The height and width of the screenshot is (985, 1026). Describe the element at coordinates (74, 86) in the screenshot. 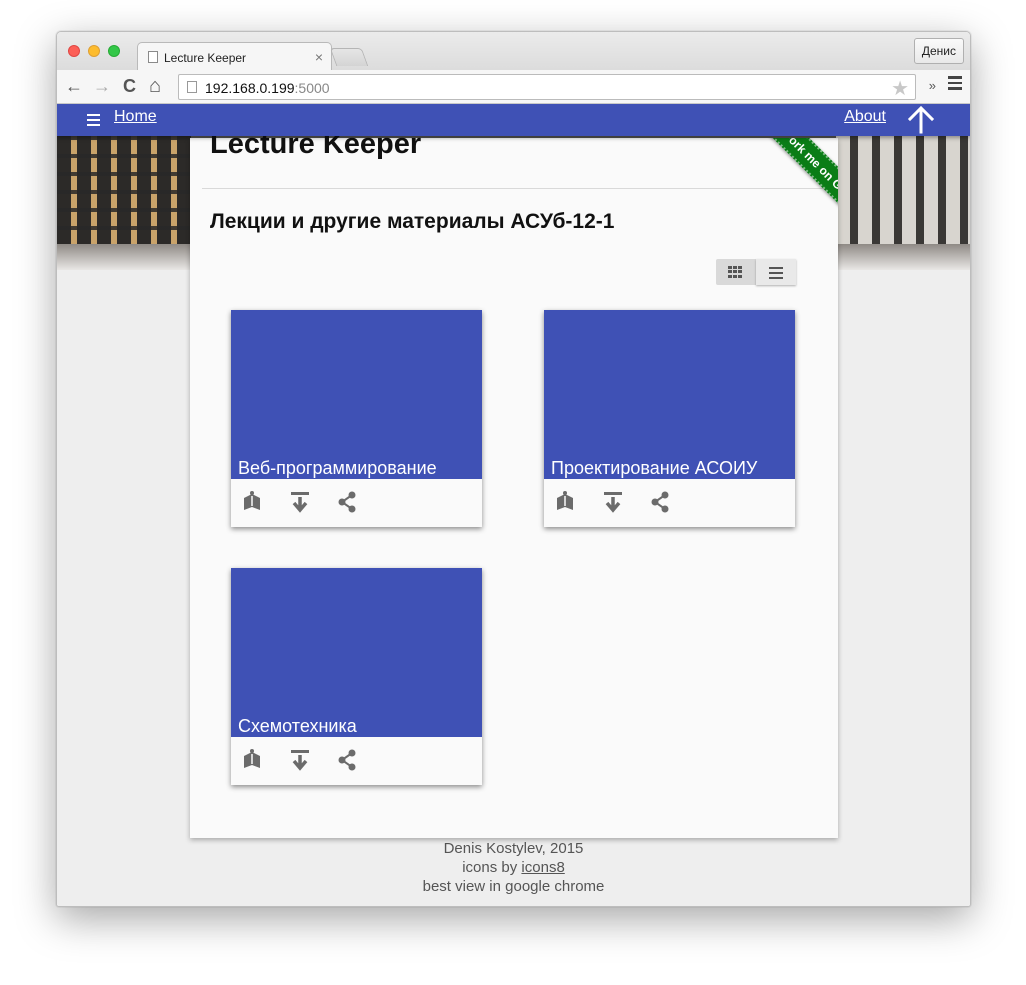

I see `back-icon: ←` at that location.